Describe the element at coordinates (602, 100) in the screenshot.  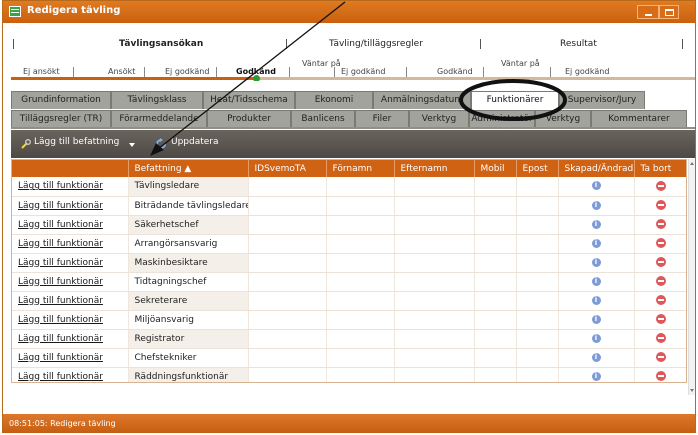
I see `tab-supervisor-jury: Supervisor/Jury` at that location.